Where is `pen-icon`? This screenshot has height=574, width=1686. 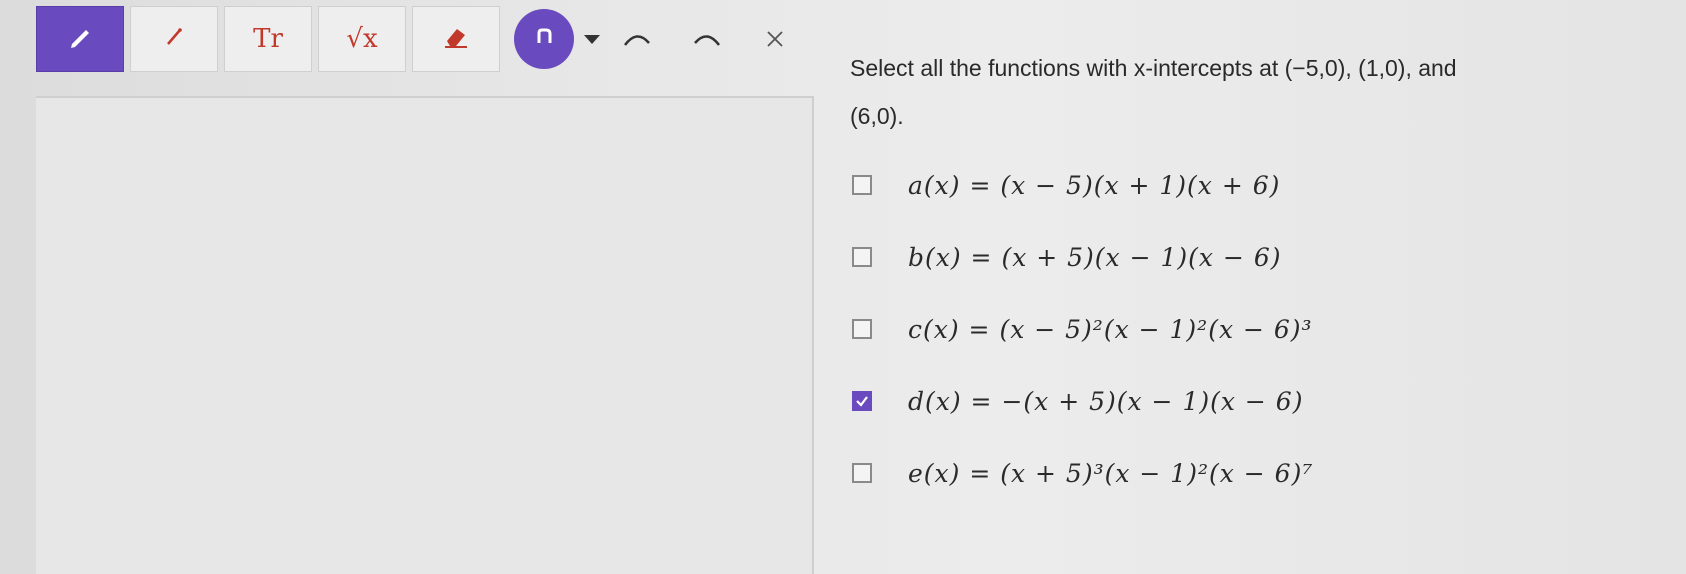 pen-icon is located at coordinates (174, 39).